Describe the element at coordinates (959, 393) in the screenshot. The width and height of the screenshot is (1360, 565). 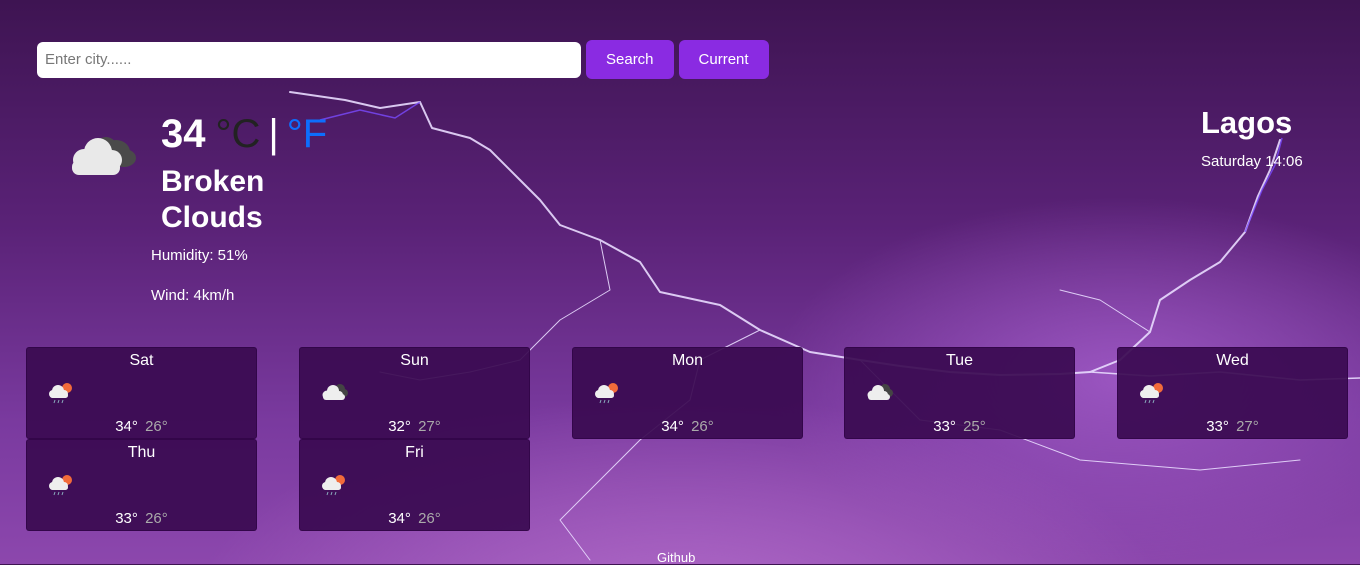
I see `forecast-card: Tue 33° 25°` at that location.